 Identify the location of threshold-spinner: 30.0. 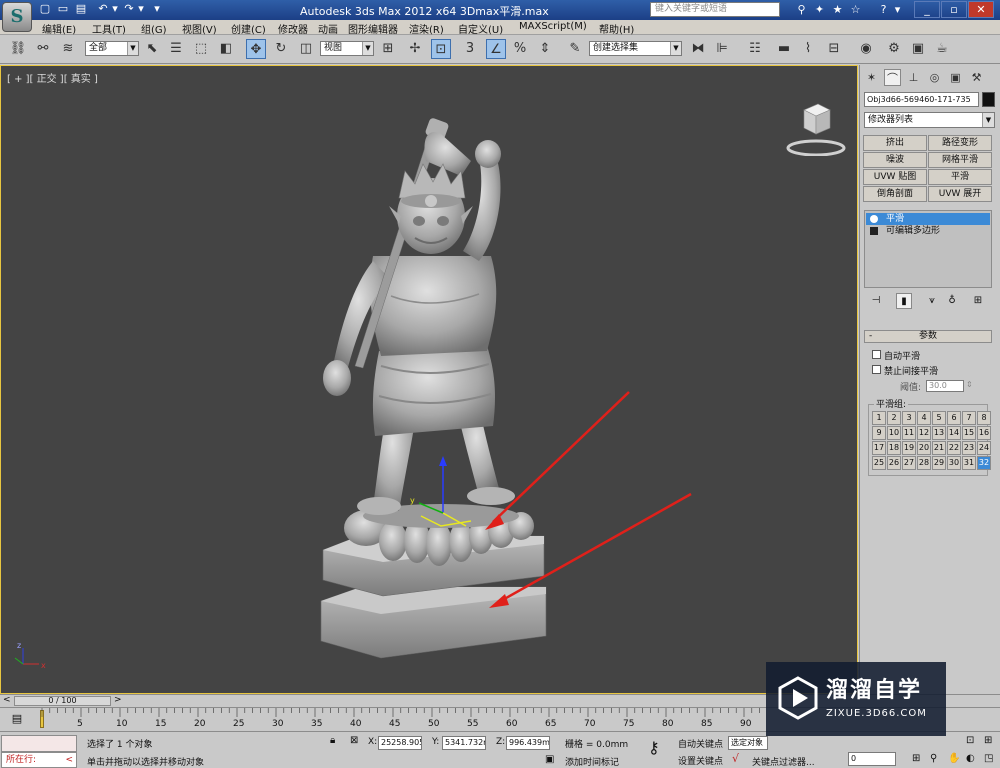
(945, 386).